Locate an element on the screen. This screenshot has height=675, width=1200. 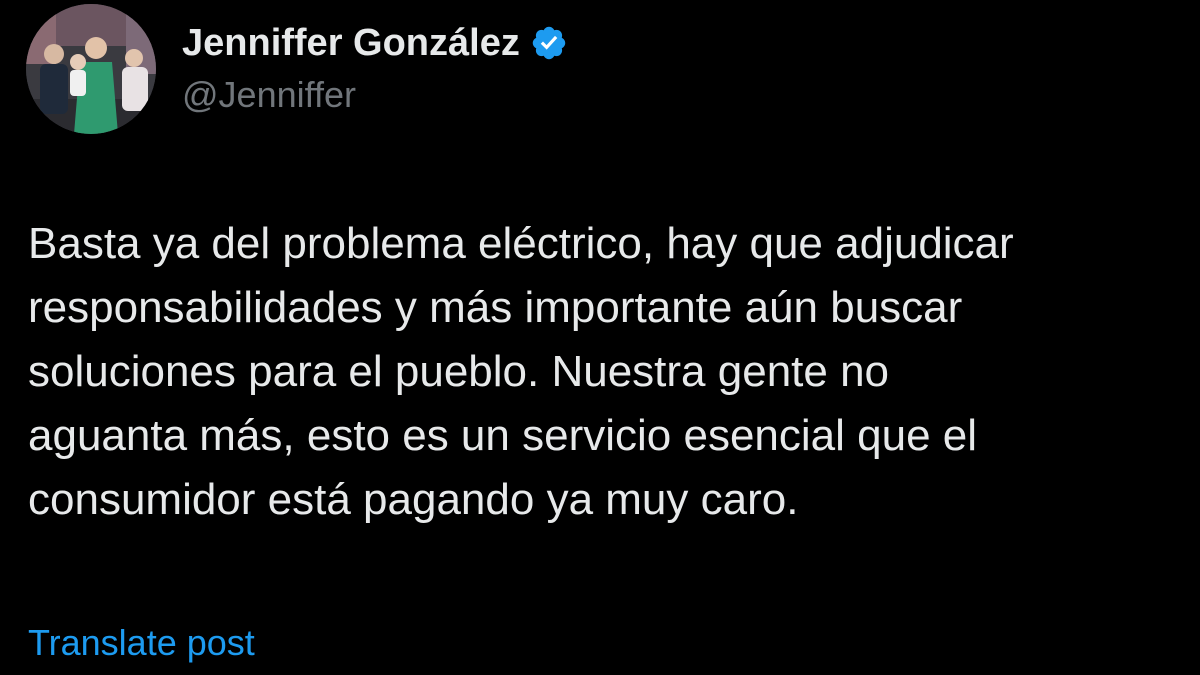
translate-post-link: Translate post is located at coordinates (141, 643).